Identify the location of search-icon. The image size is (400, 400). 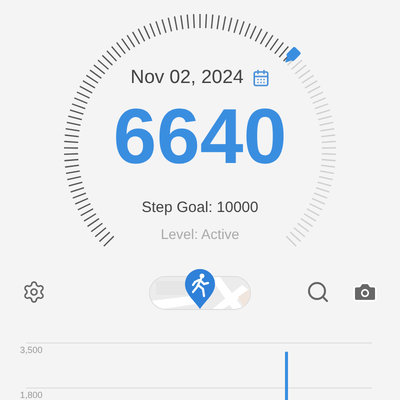
(318, 292).